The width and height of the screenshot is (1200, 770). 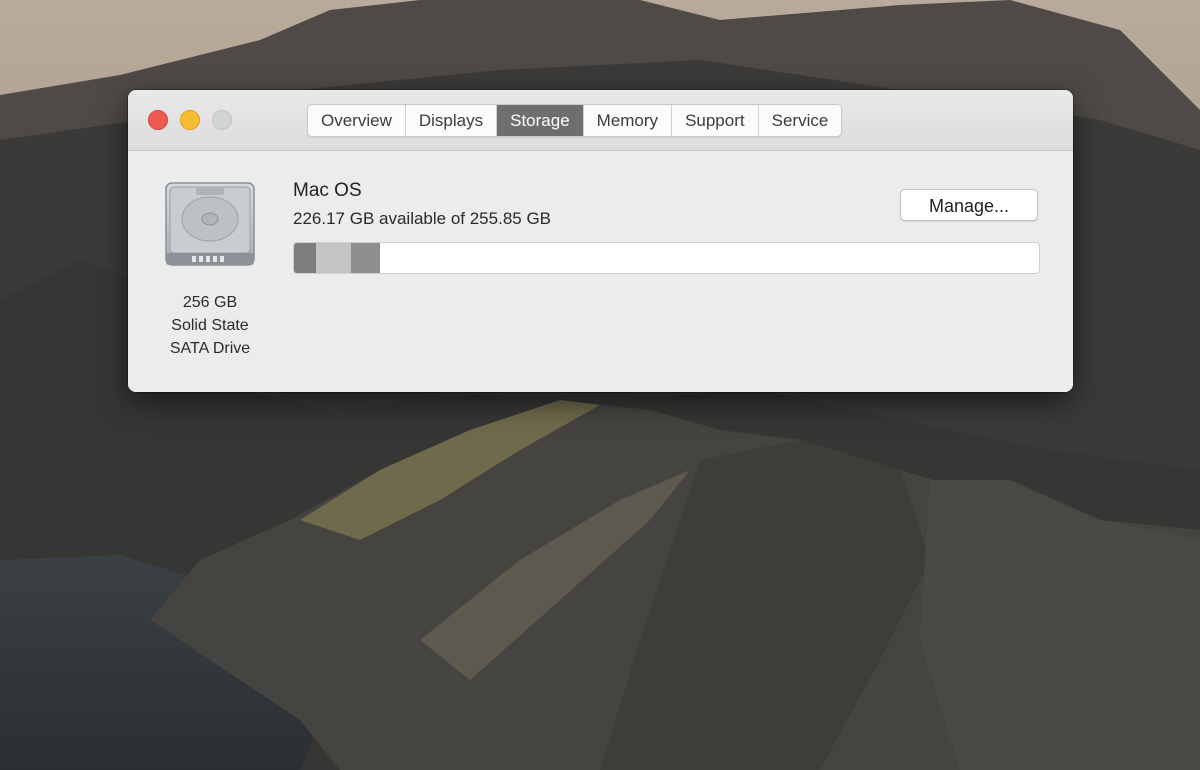 I want to click on tab-memory: Memory, so click(x=628, y=120).